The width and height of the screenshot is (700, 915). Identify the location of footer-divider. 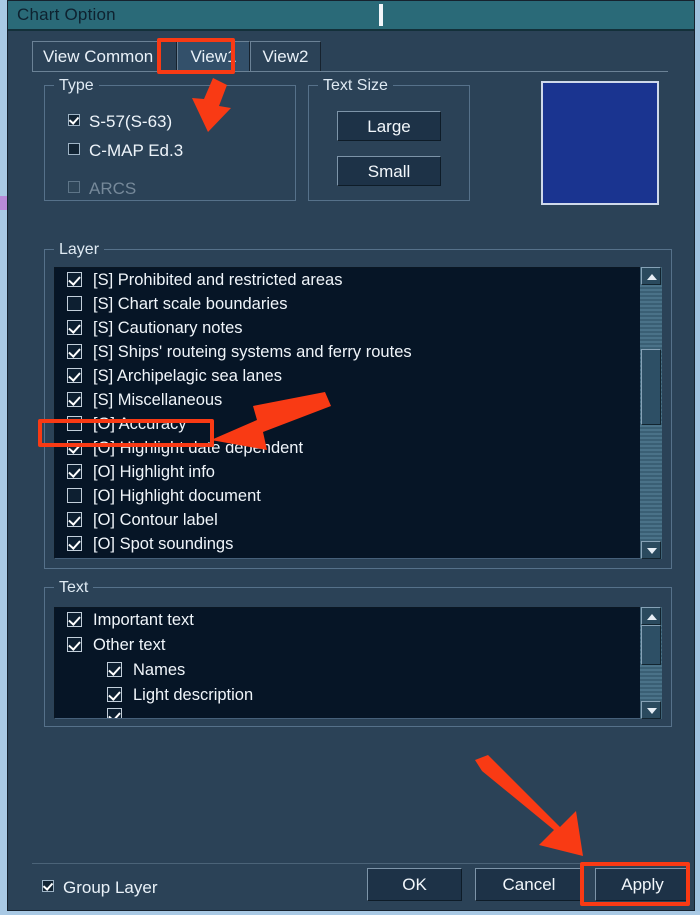
(350, 863).